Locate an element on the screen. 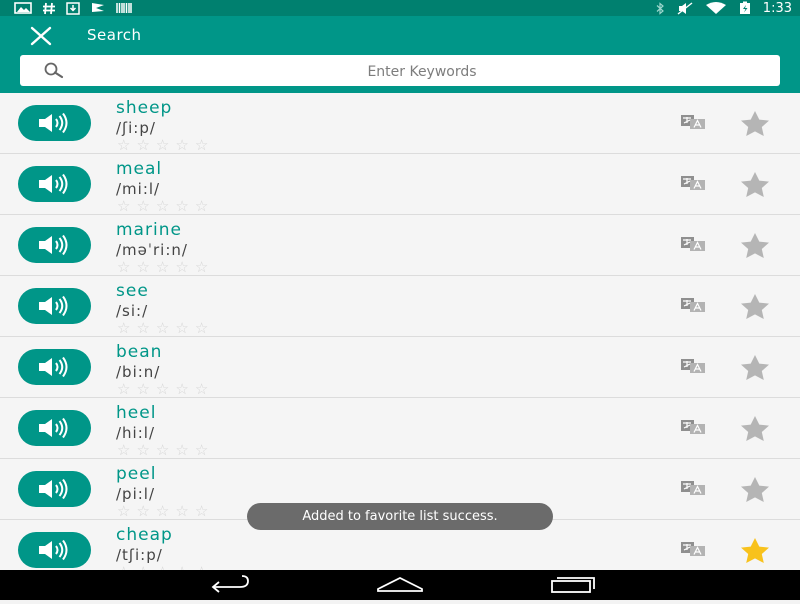  close-icon is located at coordinates (41, 36).